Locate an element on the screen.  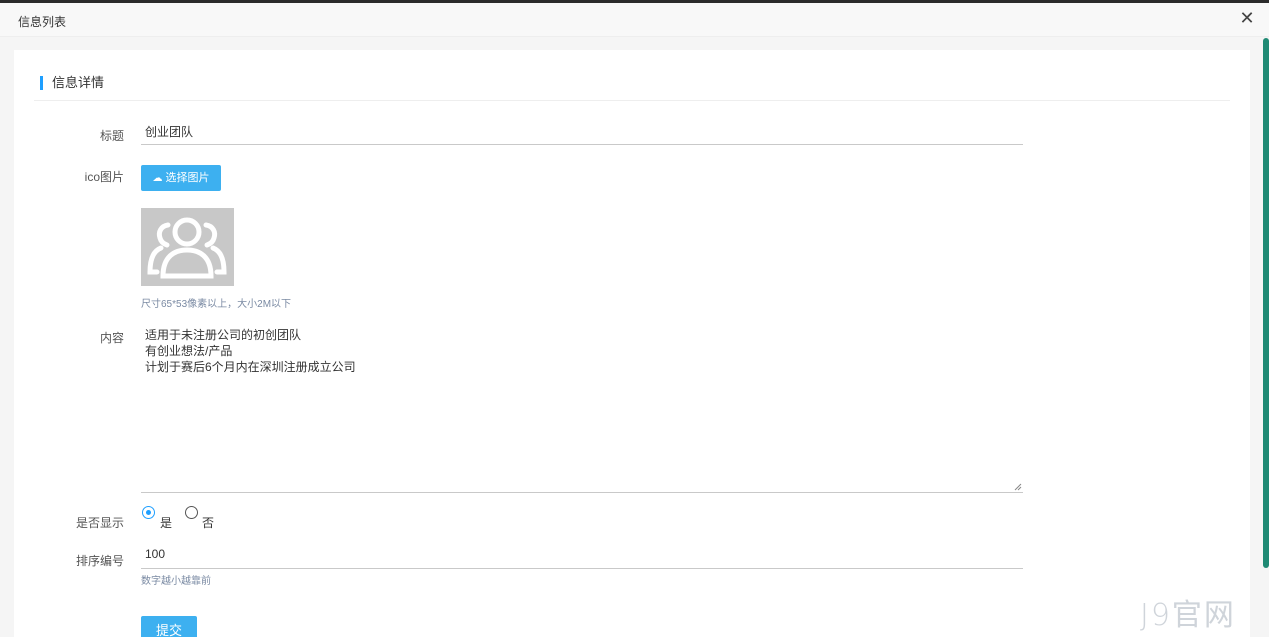
upload-image-button: ☁ 选择图片 is located at coordinates (181, 178).